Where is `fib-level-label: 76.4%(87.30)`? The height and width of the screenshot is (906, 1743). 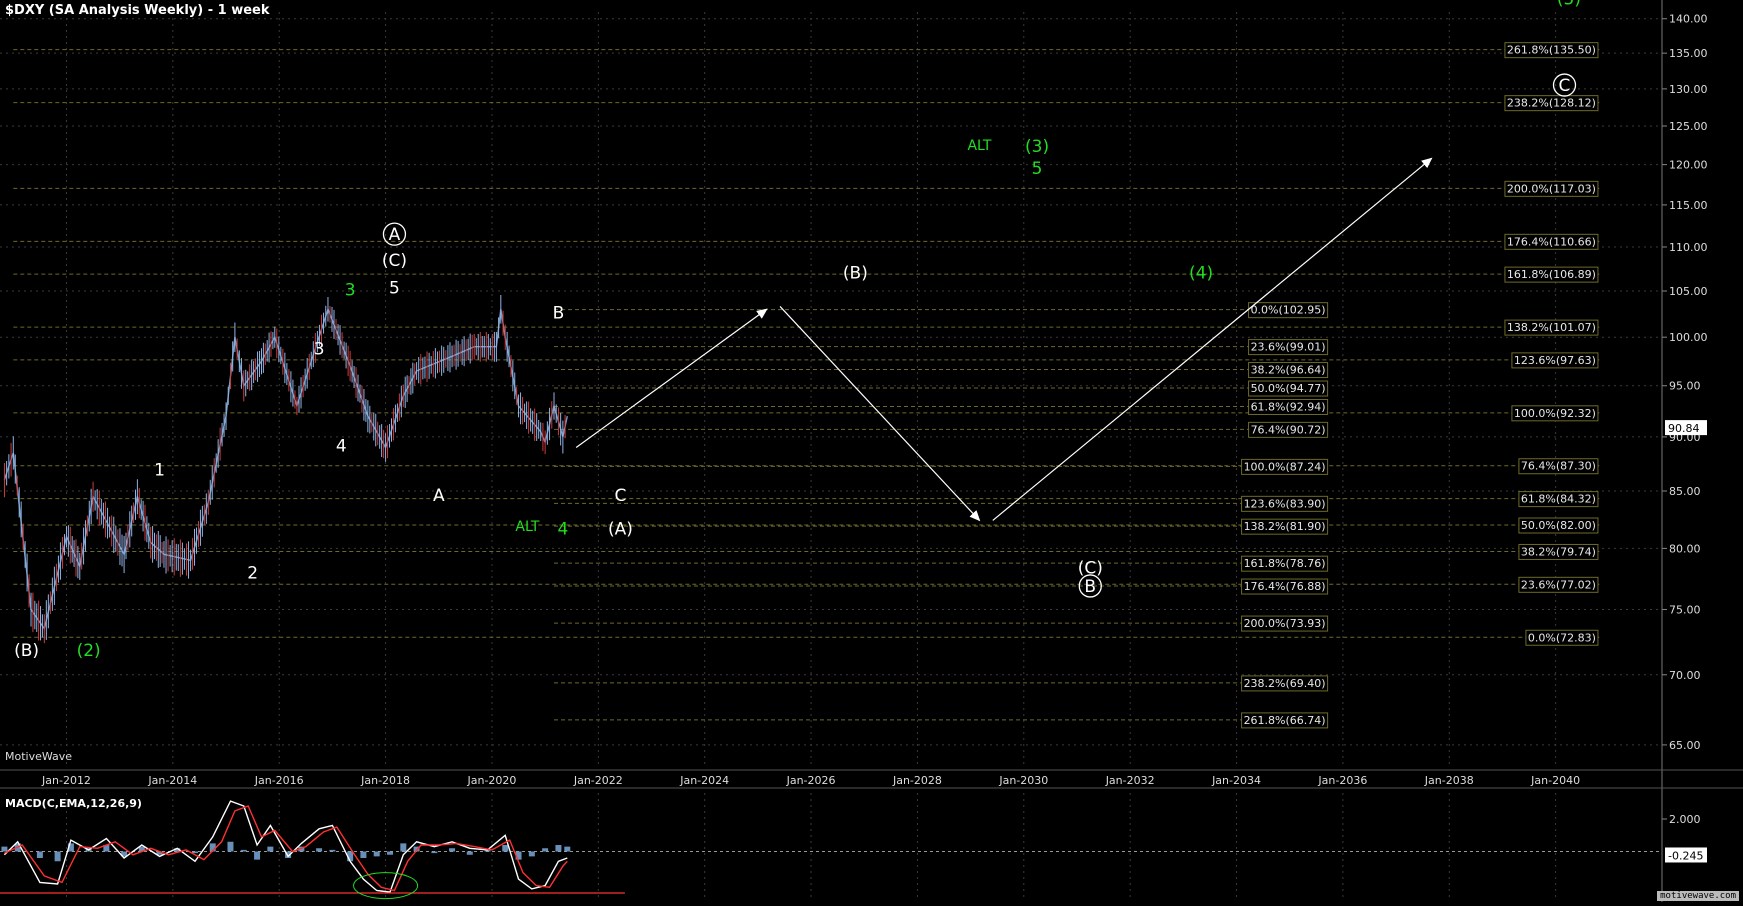
fib-level-label: 76.4%(87.30) is located at coordinates (1558, 466).